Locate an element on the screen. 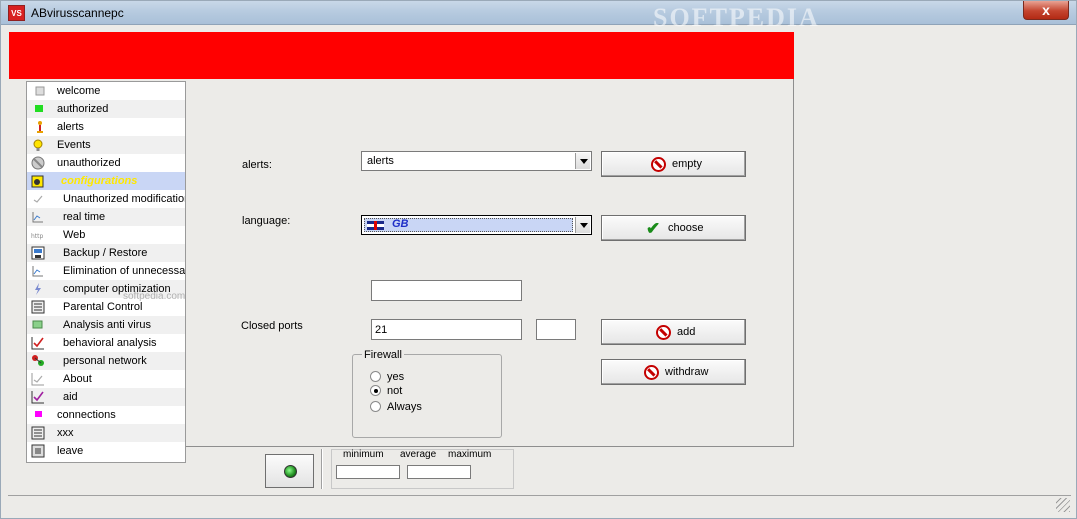  title-bar: VS ABvirusscannepc SOFTPEDIA x is located at coordinates (538, 16).